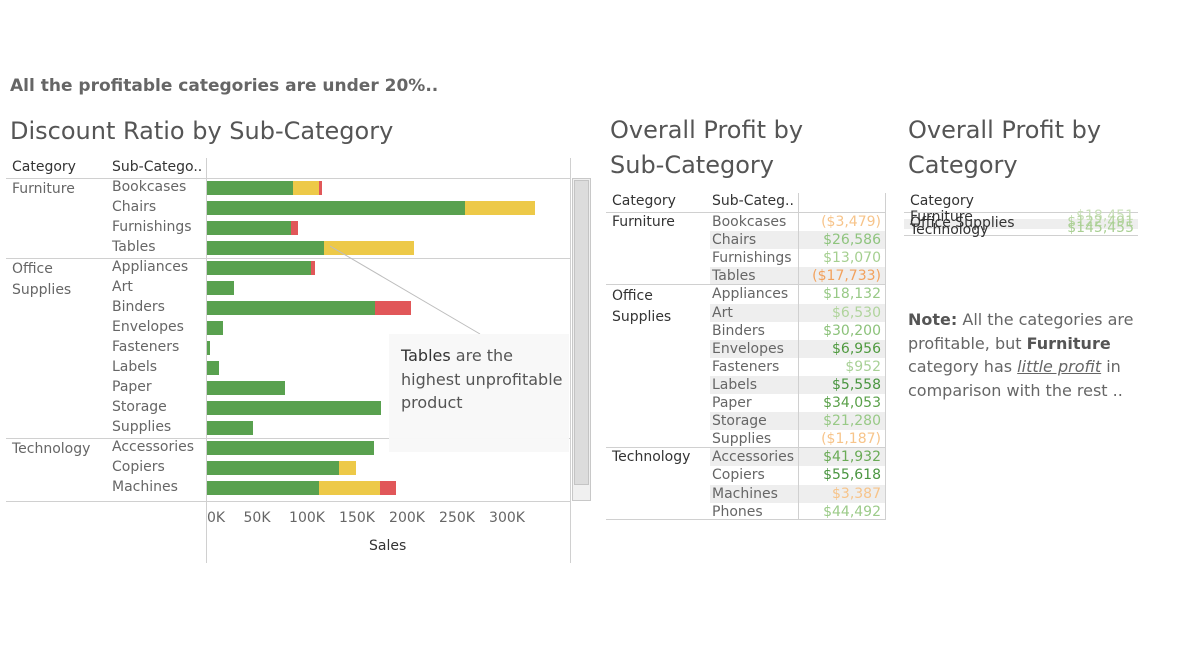 This screenshot has width=1177, height=670. Describe the element at coordinates (856, 493) in the screenshot. I see `profit-value: $3,387` at that location.